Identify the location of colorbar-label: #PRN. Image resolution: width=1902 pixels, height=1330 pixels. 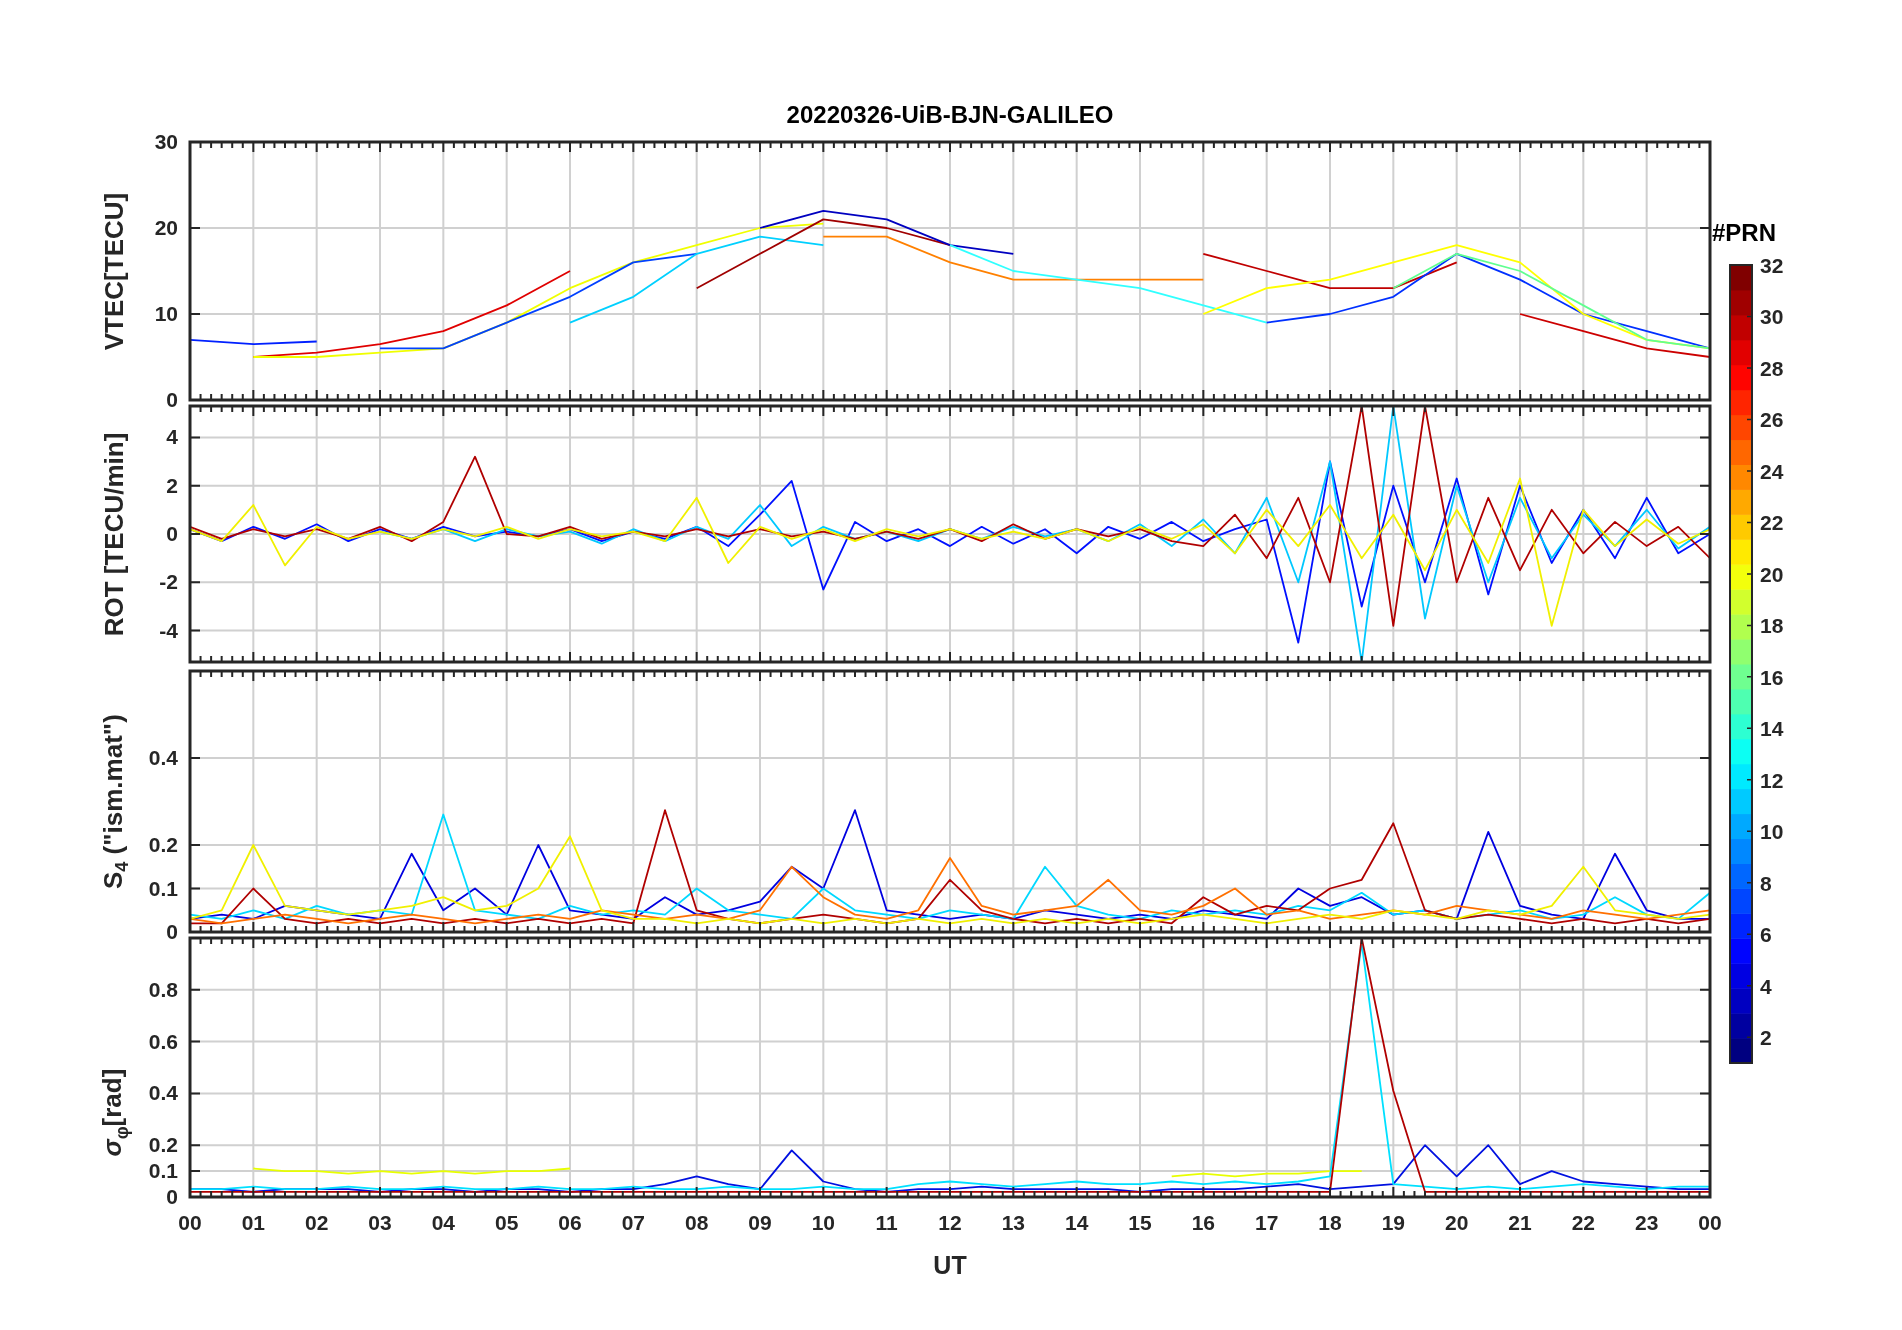
(1745, 233).